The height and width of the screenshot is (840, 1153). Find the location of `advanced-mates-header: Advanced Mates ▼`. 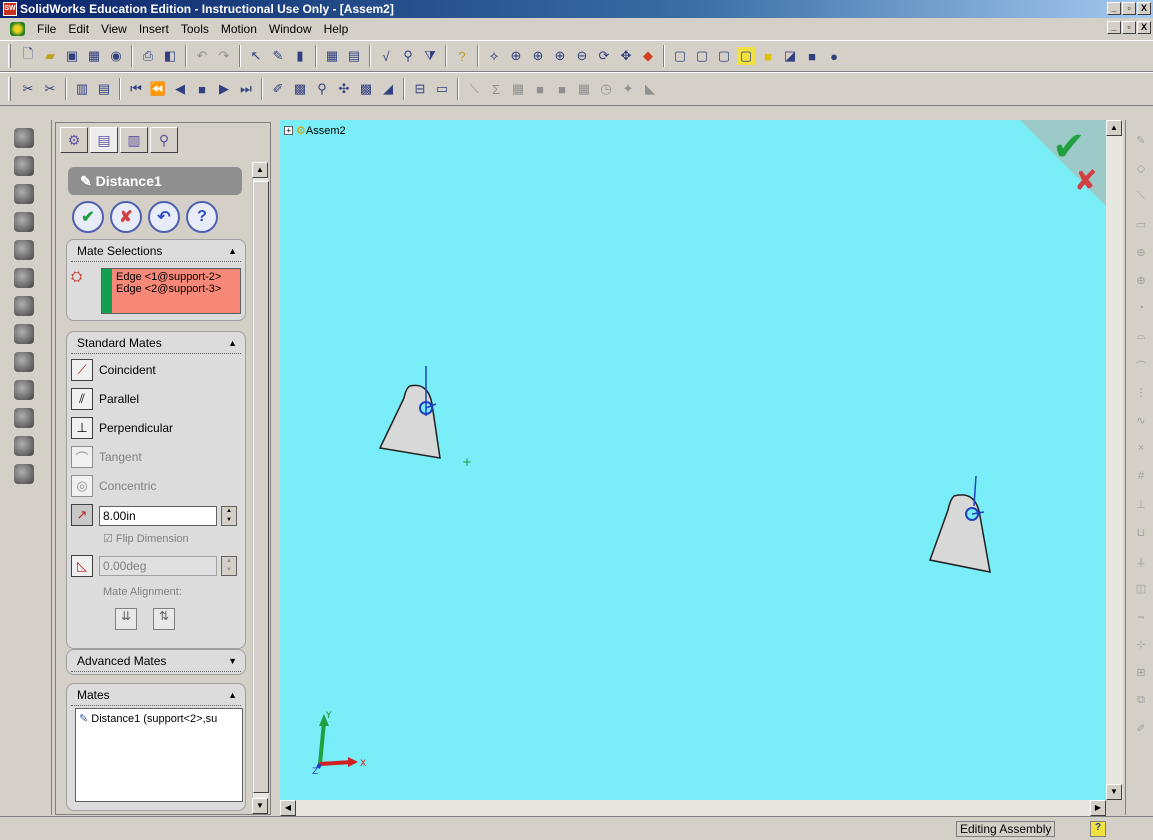

advanced-mates-header: Advanced Mates ▼ is located at coordinates (156, 661).